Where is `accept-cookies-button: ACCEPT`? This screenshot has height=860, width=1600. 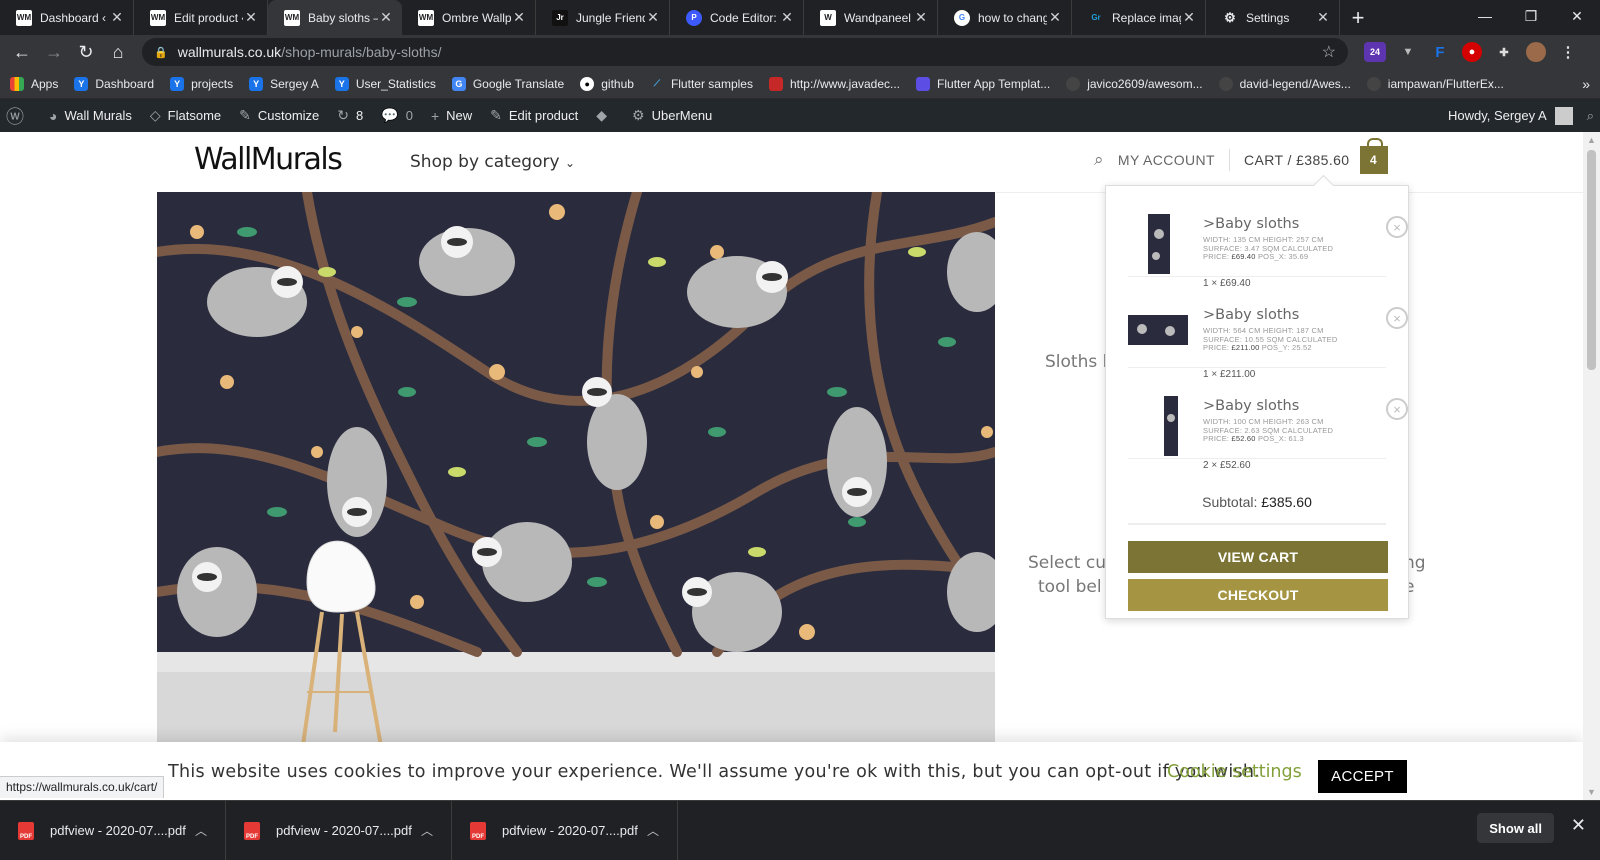
accept-cookies-button: ACCEPT is located at coordinates (1362, 776).